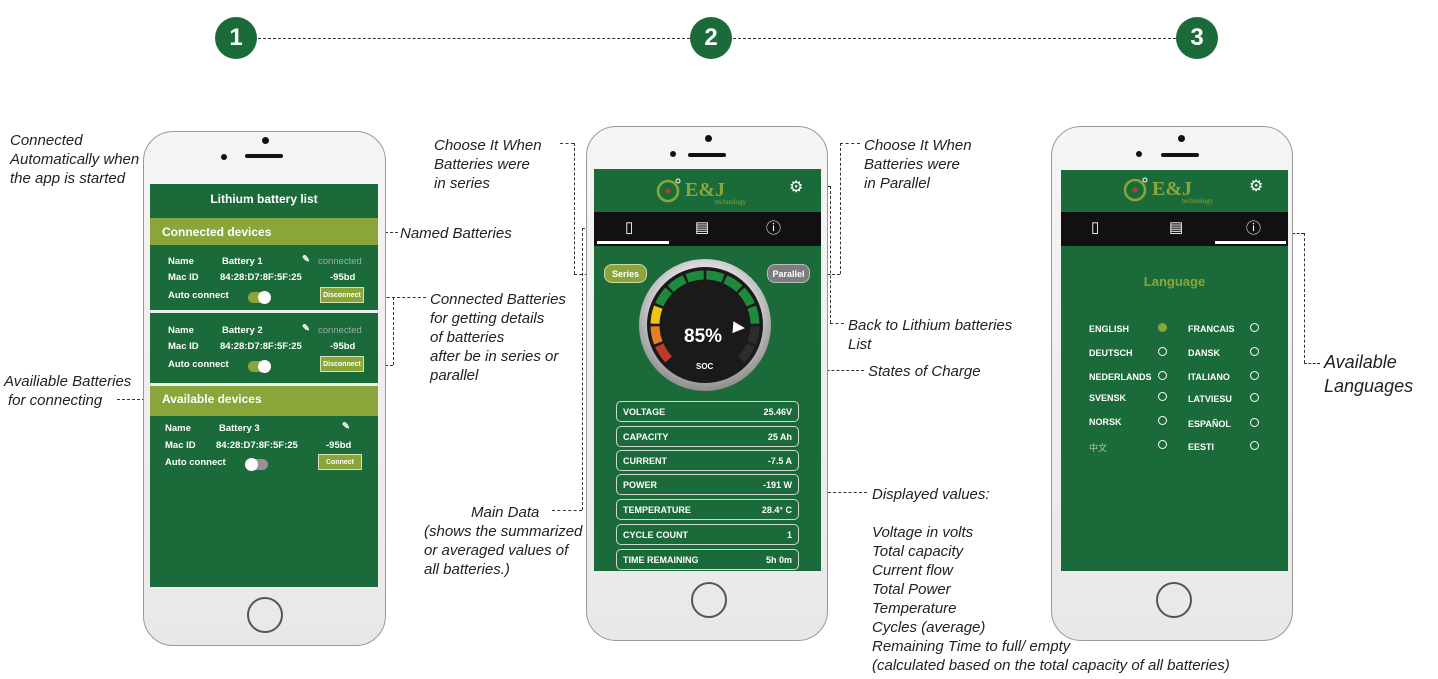 The image size is (1438, 679). Describe the element at coordinates (1098, 447) in the screenshot. I see `language-option-chinese: 中文` at that location.